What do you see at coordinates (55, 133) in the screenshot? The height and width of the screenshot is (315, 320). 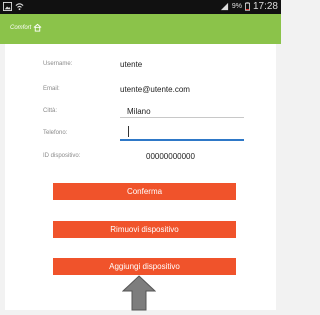 I see `phone-label: Telefono:` at bounding box center [55, 133].